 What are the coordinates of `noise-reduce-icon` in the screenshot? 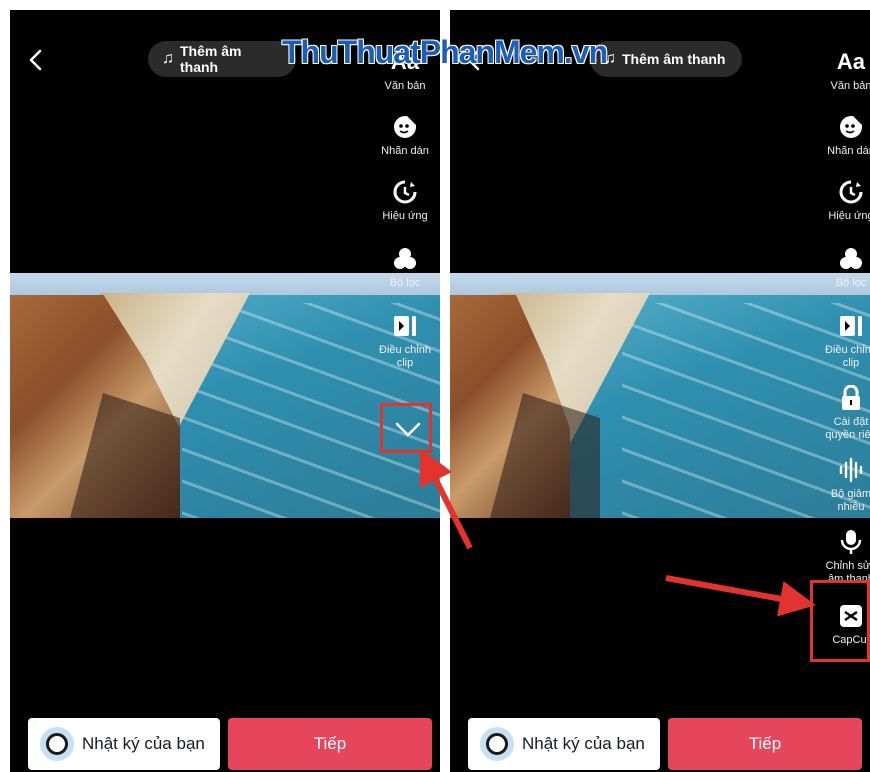 It's located at (851, 470).